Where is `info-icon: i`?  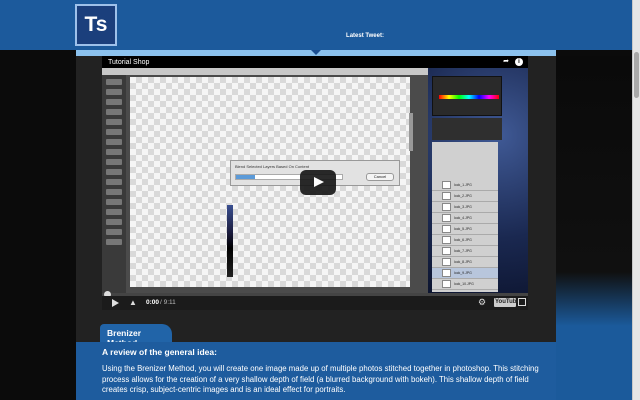 info-icon: i is located at coordinates (519, 62).